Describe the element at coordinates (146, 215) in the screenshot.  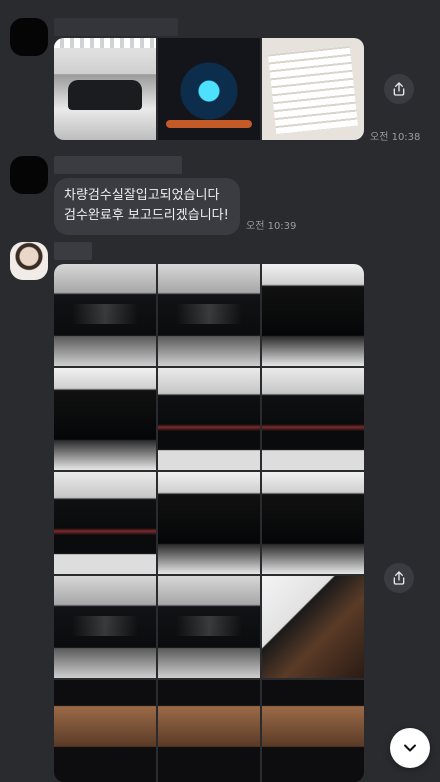
I see `message-text-line: 검수완료후 보고드리겠습니다!` at that location.